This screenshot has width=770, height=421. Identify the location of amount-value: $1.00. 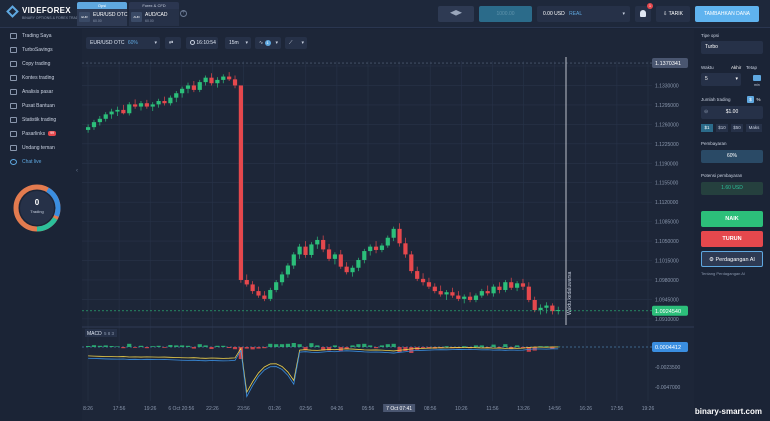
(732, 112).